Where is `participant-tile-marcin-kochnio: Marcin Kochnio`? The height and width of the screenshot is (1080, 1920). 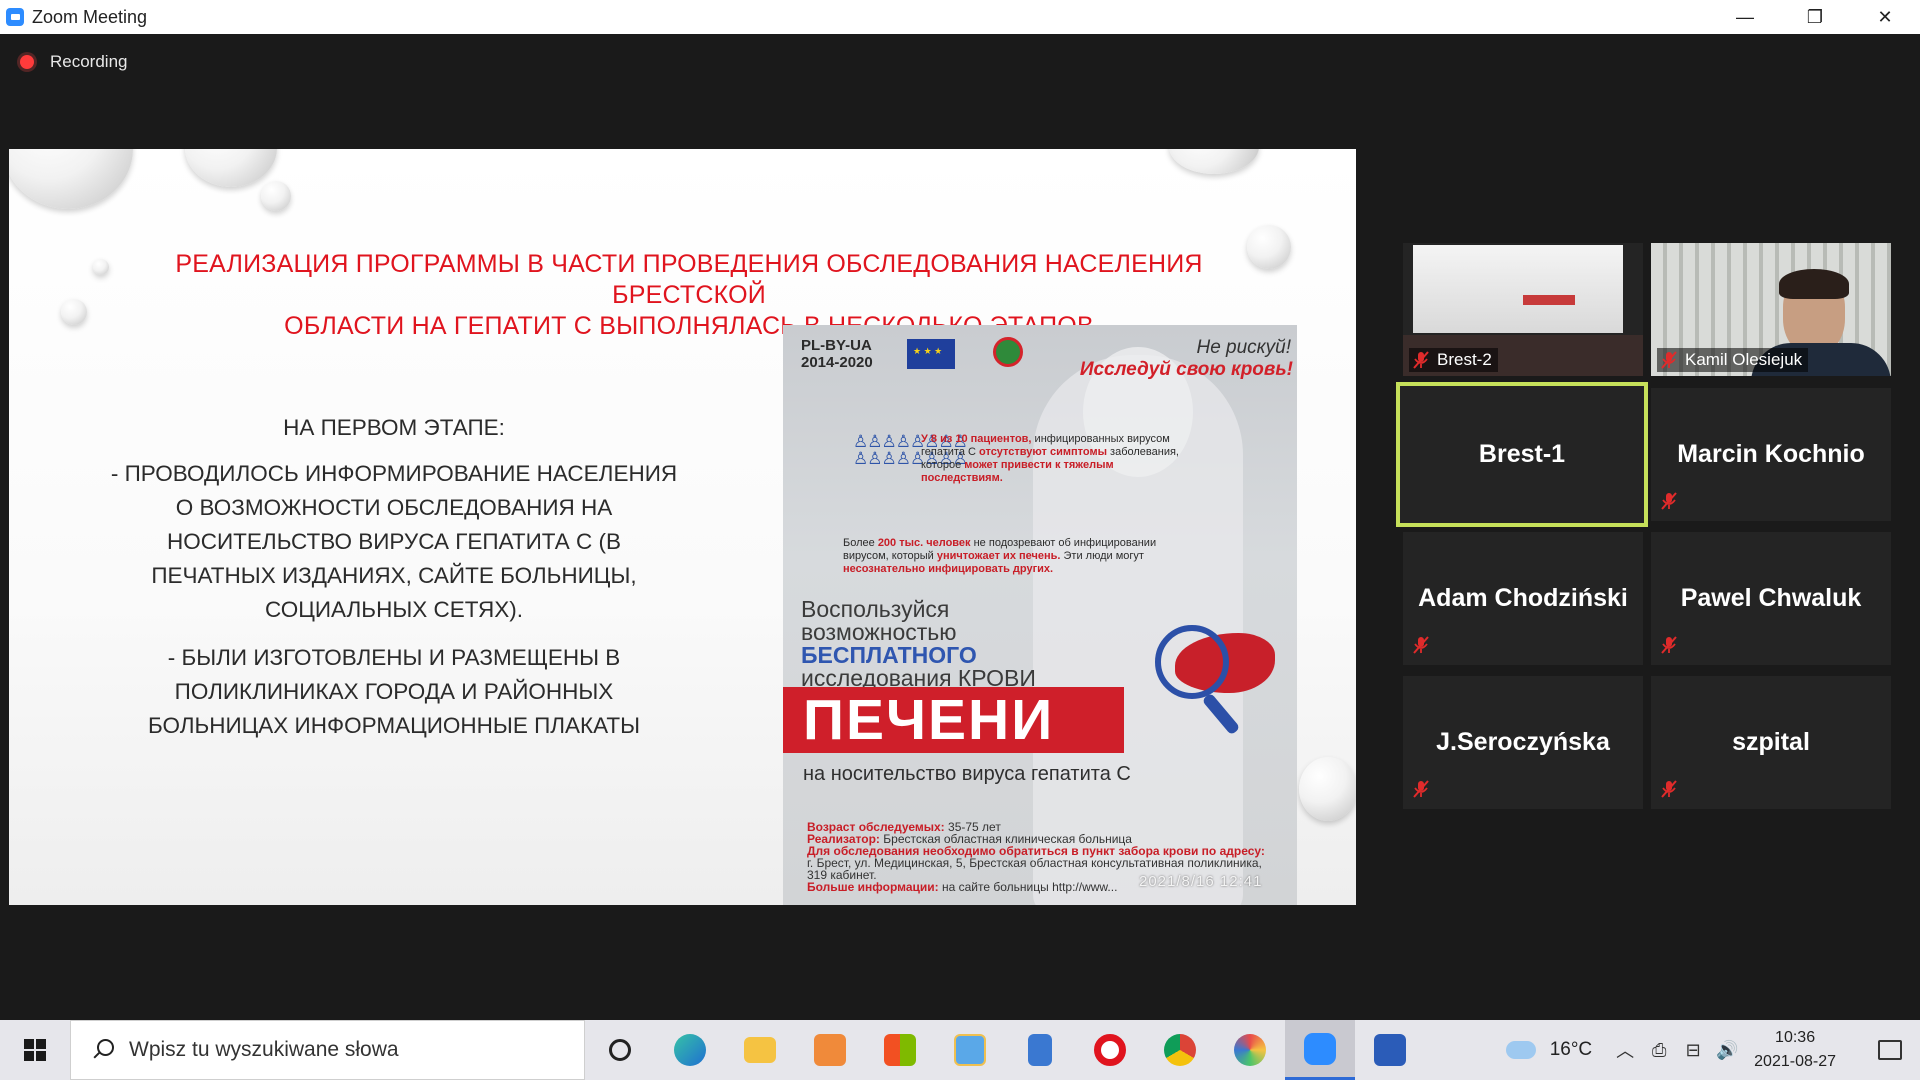
participant-tile-marcin-kochnio: Marcin Kochnio is located at coordinates (1771, 454).